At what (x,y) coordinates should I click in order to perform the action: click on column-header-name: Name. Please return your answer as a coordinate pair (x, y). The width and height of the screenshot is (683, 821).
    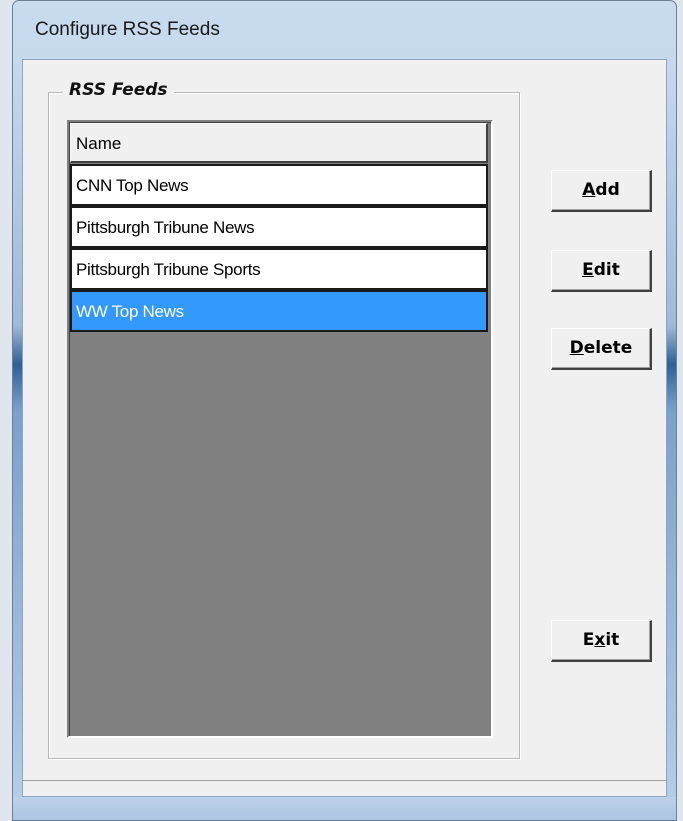
    Looking at the image, I should click on (279, 143).